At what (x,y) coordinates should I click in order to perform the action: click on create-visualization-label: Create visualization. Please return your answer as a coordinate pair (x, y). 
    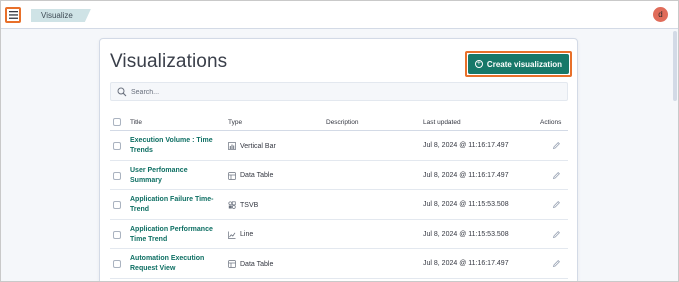
    Looking at the image, I should click on (524, 64).